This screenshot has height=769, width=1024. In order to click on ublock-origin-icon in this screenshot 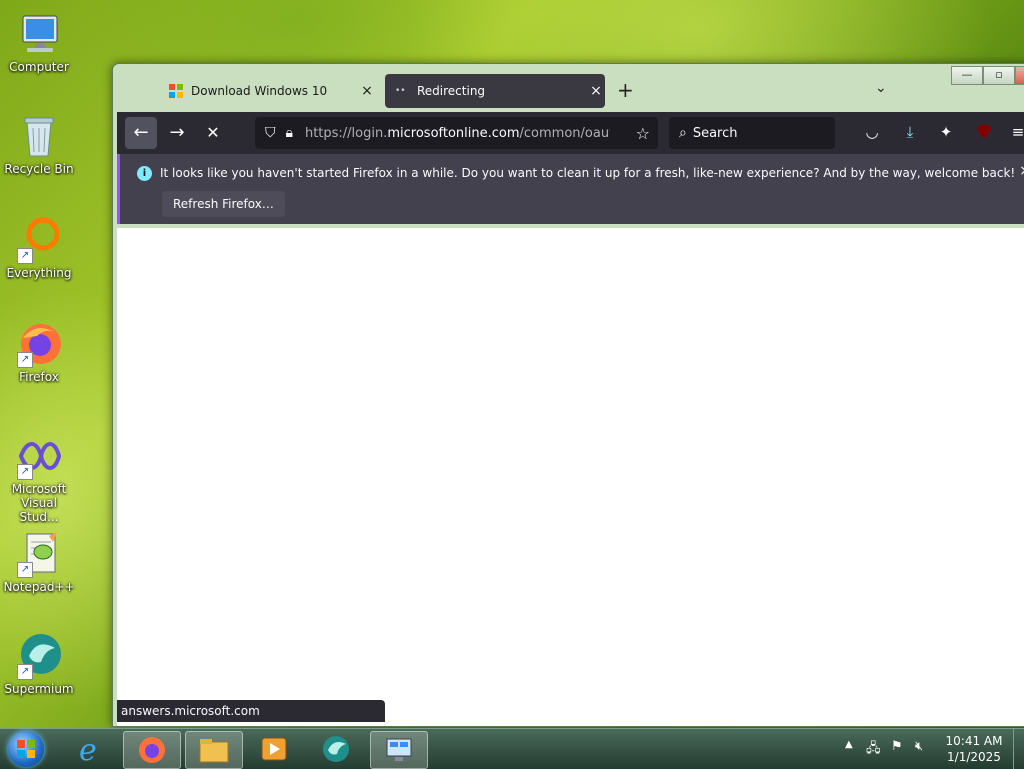, I will do `click(984, 133)`.